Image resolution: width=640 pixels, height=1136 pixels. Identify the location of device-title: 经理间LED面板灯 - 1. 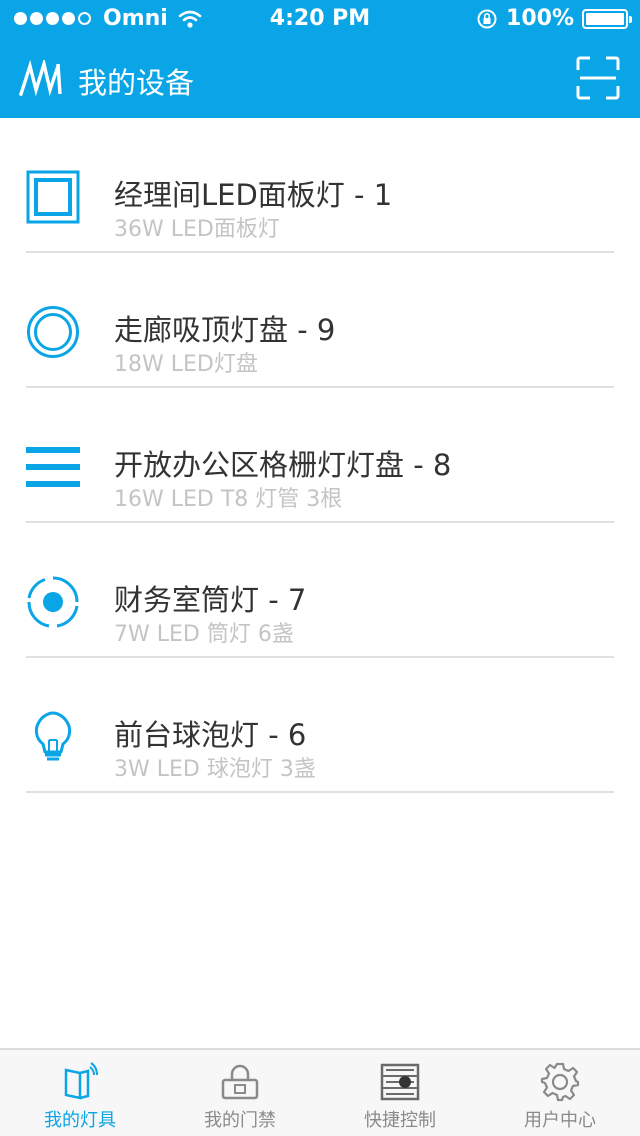
(253, 195).